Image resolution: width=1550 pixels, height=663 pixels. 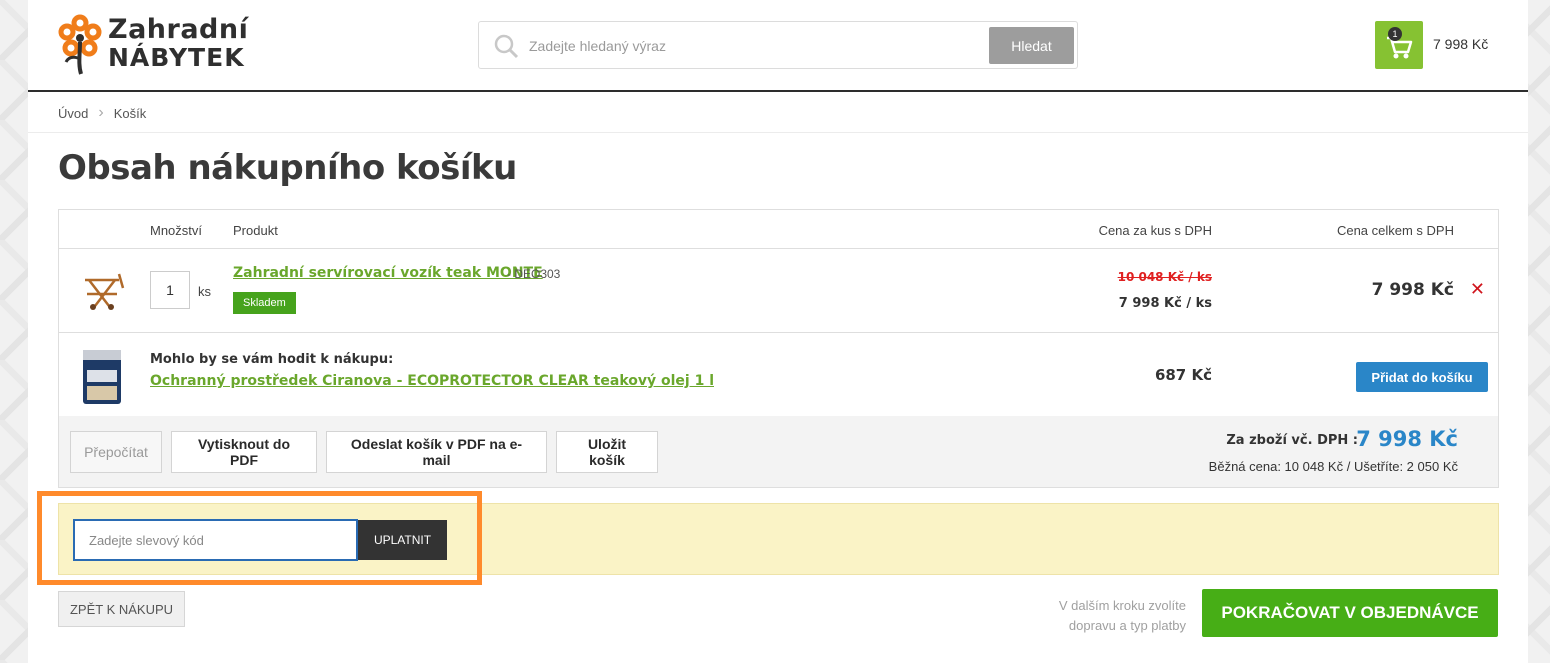 I want to click on breadcrumb: Úvod › Košík, so click(x=102, y=113).